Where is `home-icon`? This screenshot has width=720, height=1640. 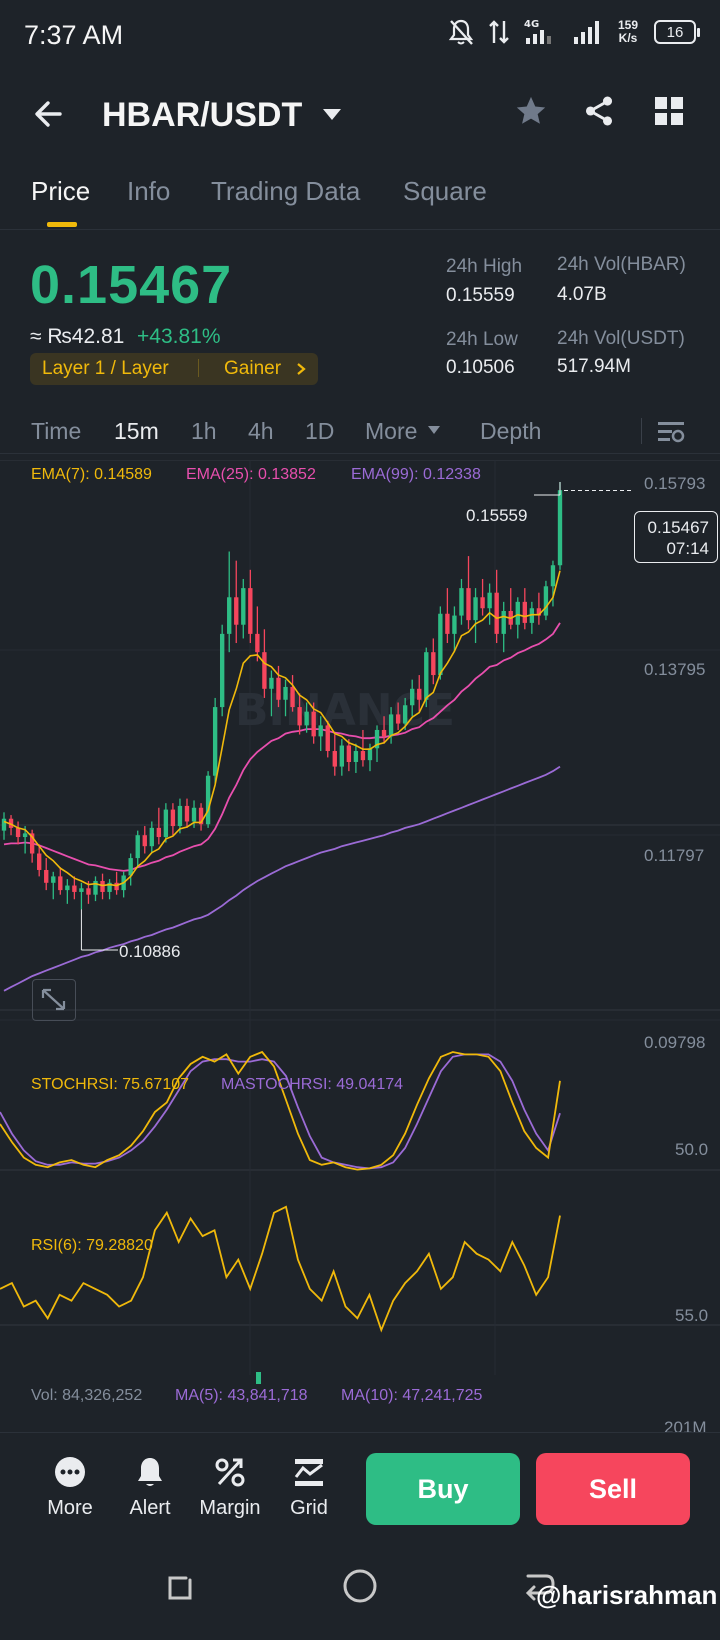
home-icon is located at coordinates (360, 1586).